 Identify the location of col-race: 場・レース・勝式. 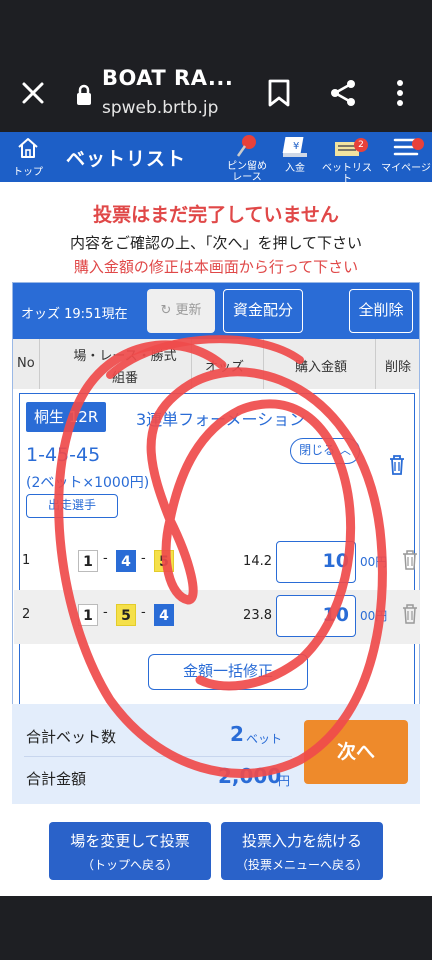
(125, 356).